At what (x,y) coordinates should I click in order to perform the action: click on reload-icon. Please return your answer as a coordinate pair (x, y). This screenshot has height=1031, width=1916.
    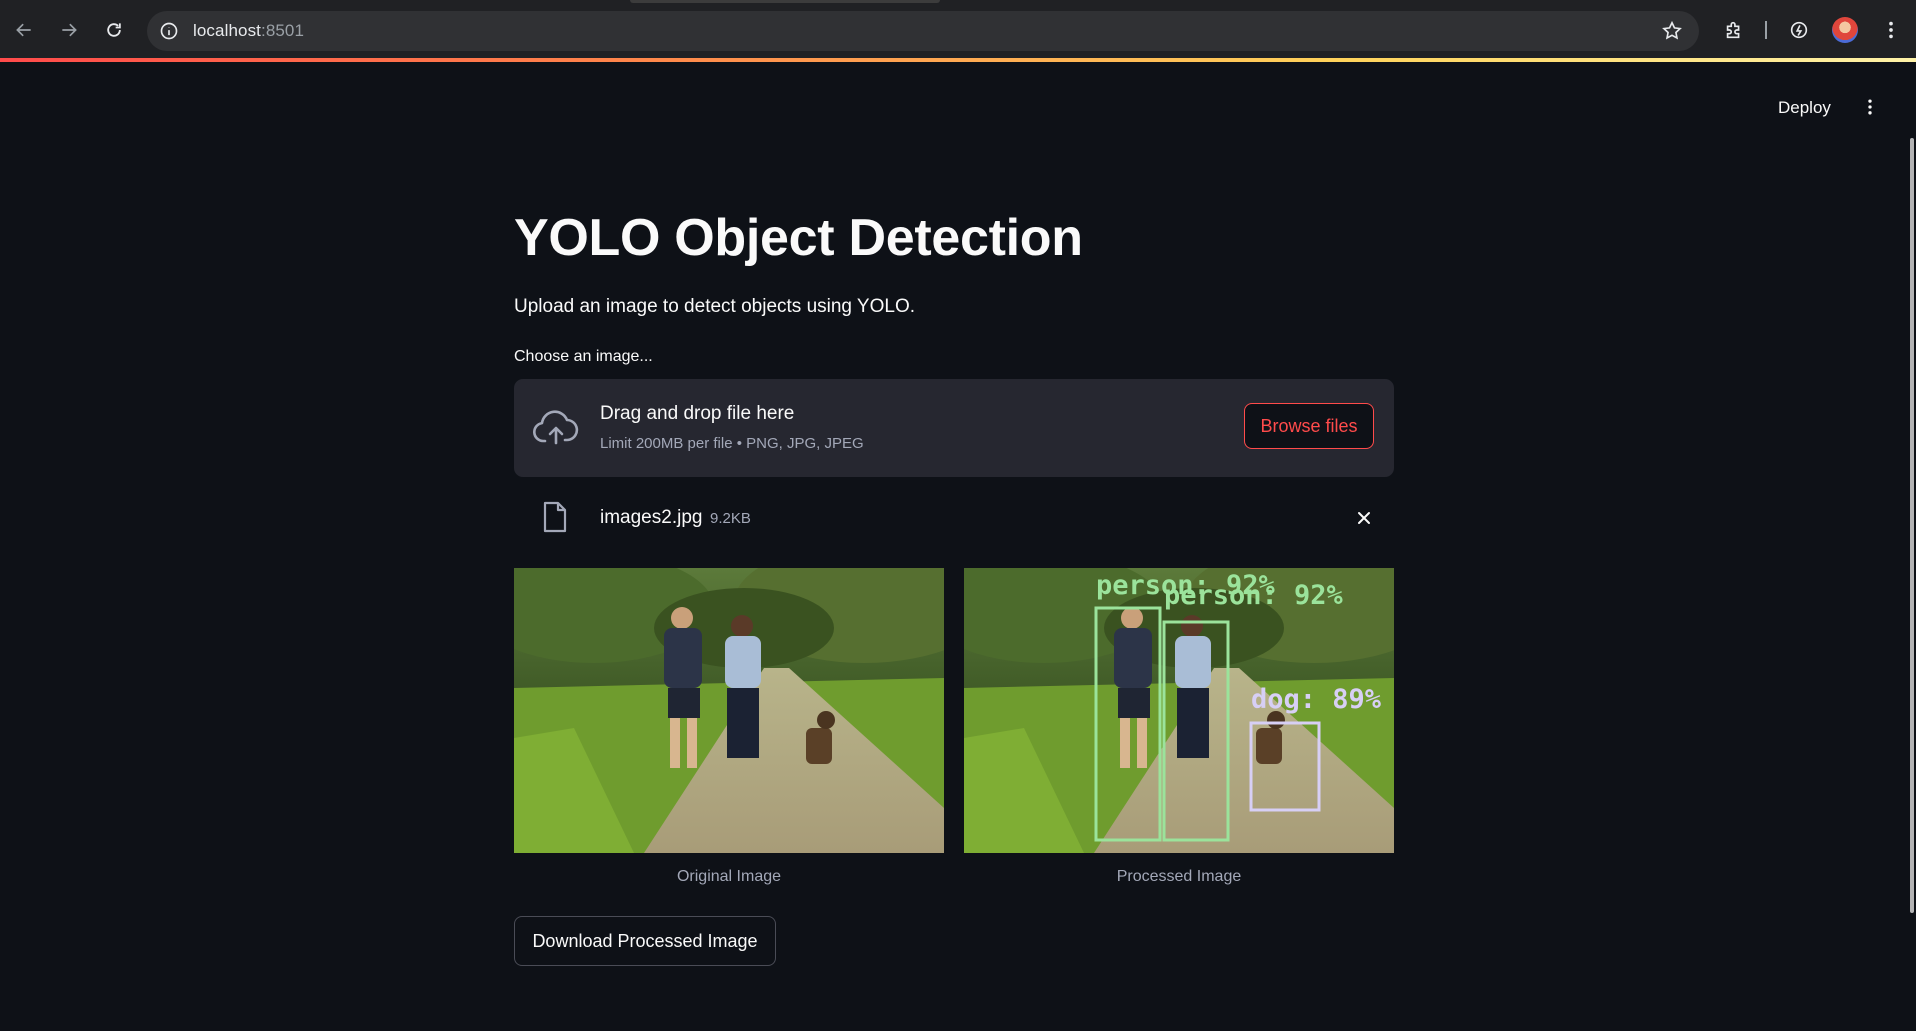
    Looking at the image, I should click on (114, 30).